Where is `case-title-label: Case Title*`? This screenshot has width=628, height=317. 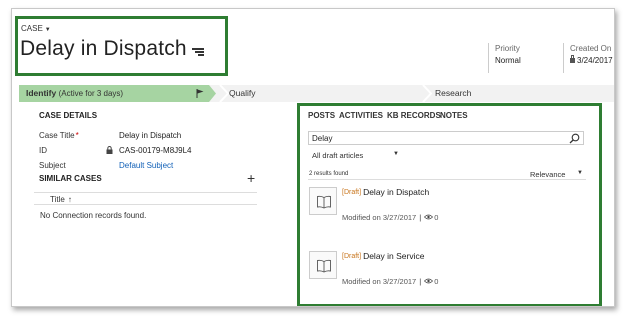
case-title-label: Case Title* is located at coordinates (59, 135).